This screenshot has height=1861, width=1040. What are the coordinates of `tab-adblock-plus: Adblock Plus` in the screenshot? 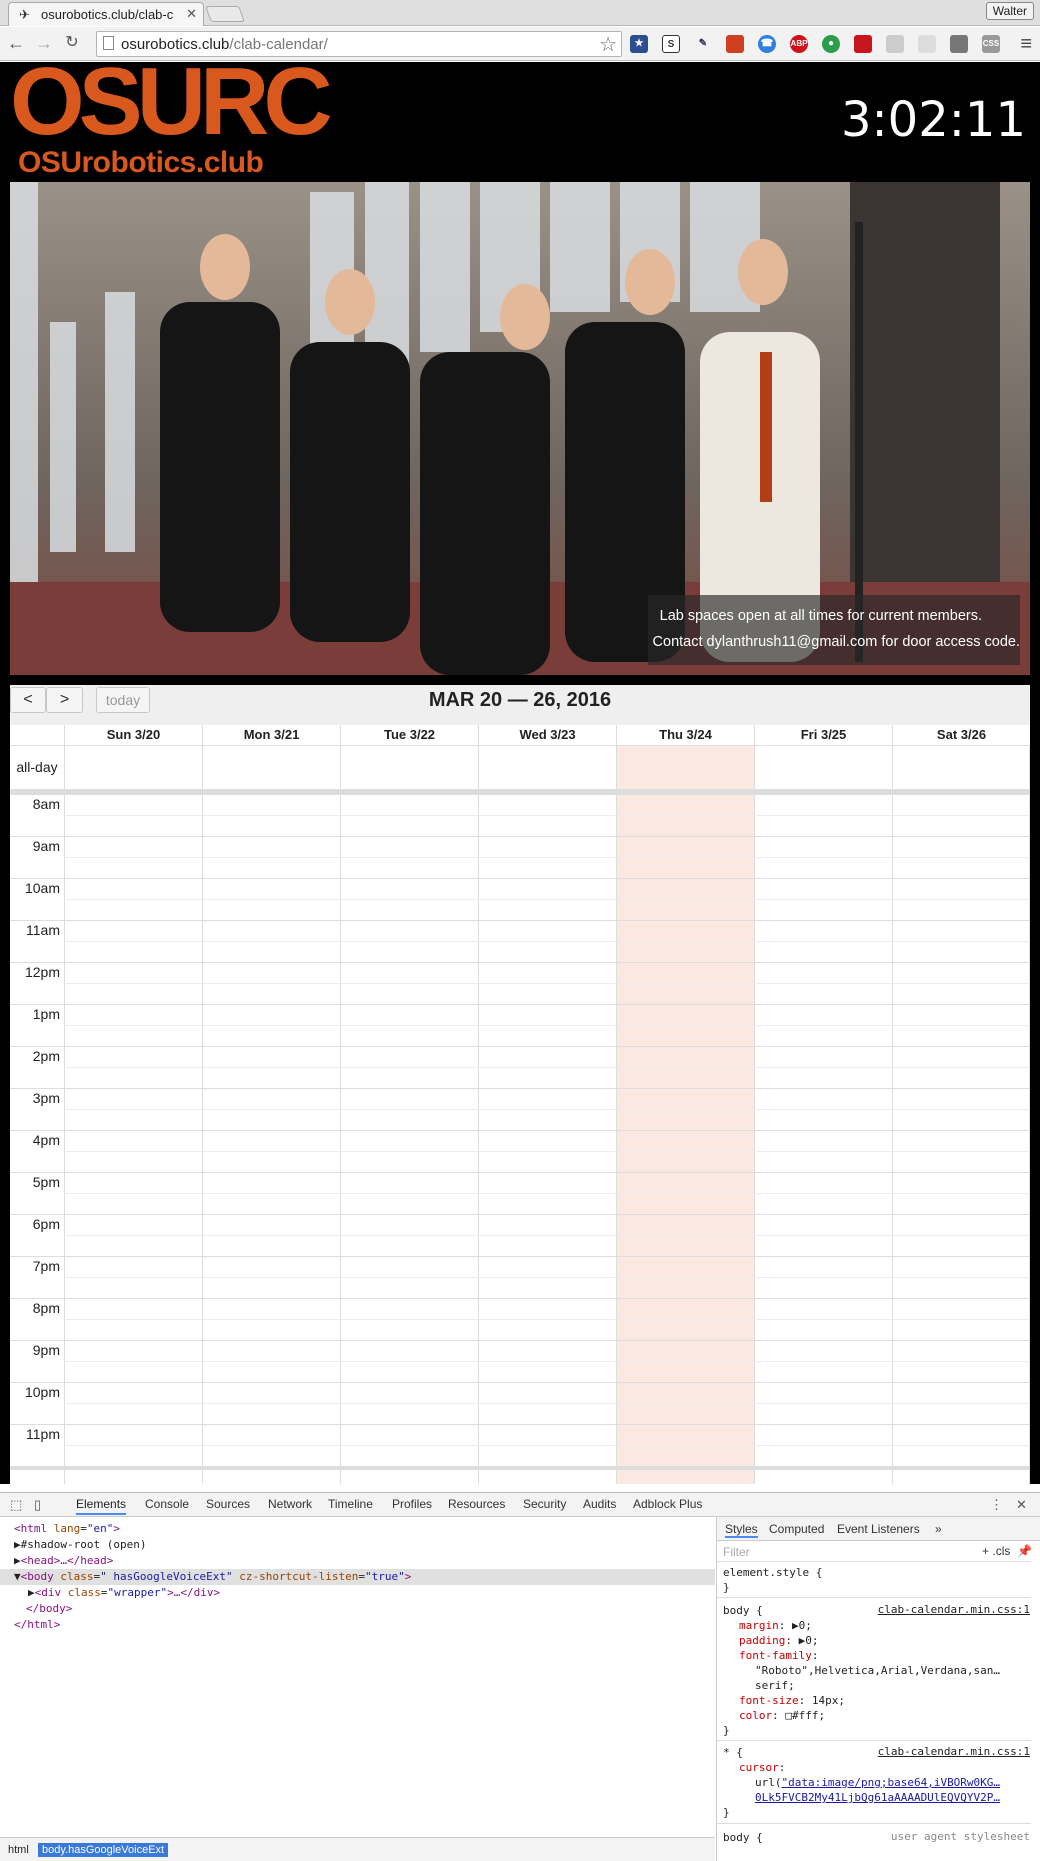 It's located at (667, 1504).